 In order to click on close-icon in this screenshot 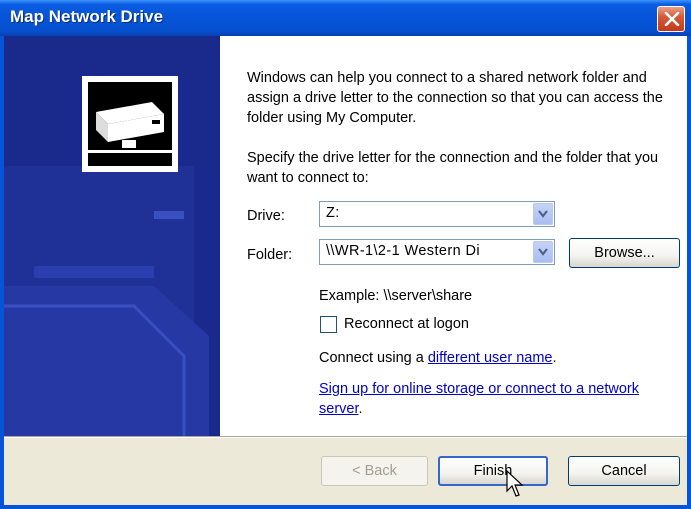, I will do `click(672, 19)`.